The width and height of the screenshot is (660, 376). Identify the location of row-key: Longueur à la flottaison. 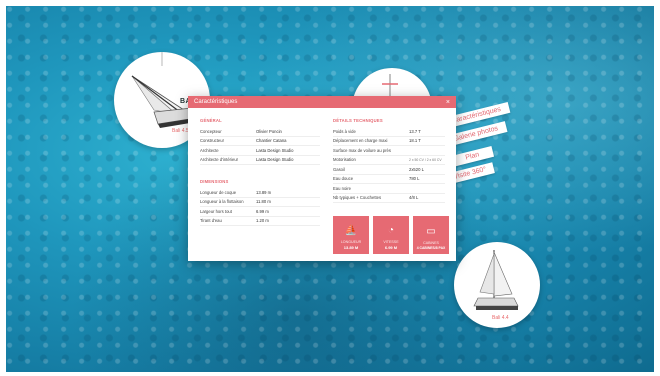
(222, 202).